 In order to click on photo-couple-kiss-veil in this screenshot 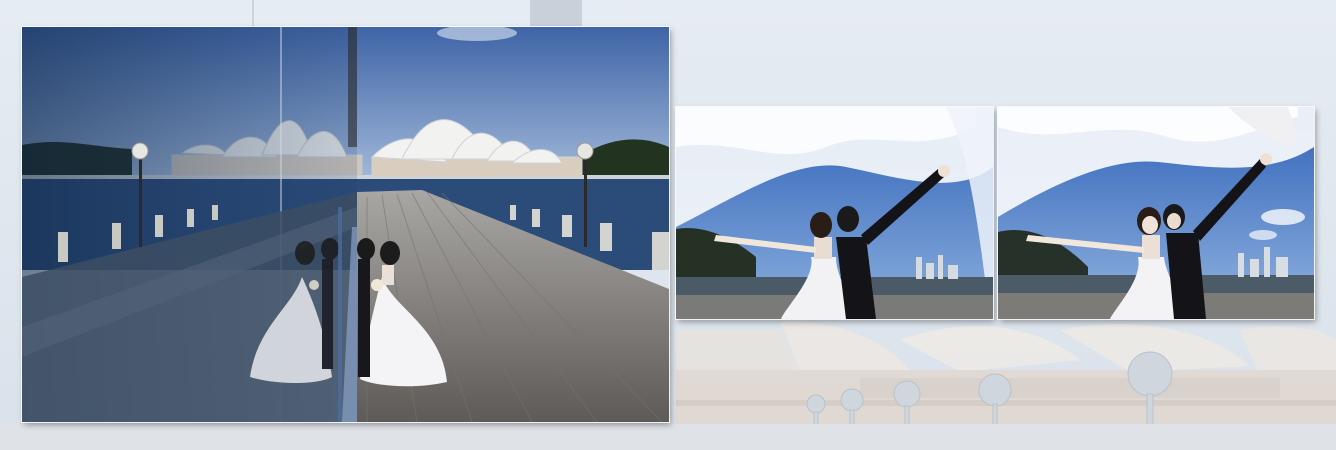, I will do `click(834, 213)`.